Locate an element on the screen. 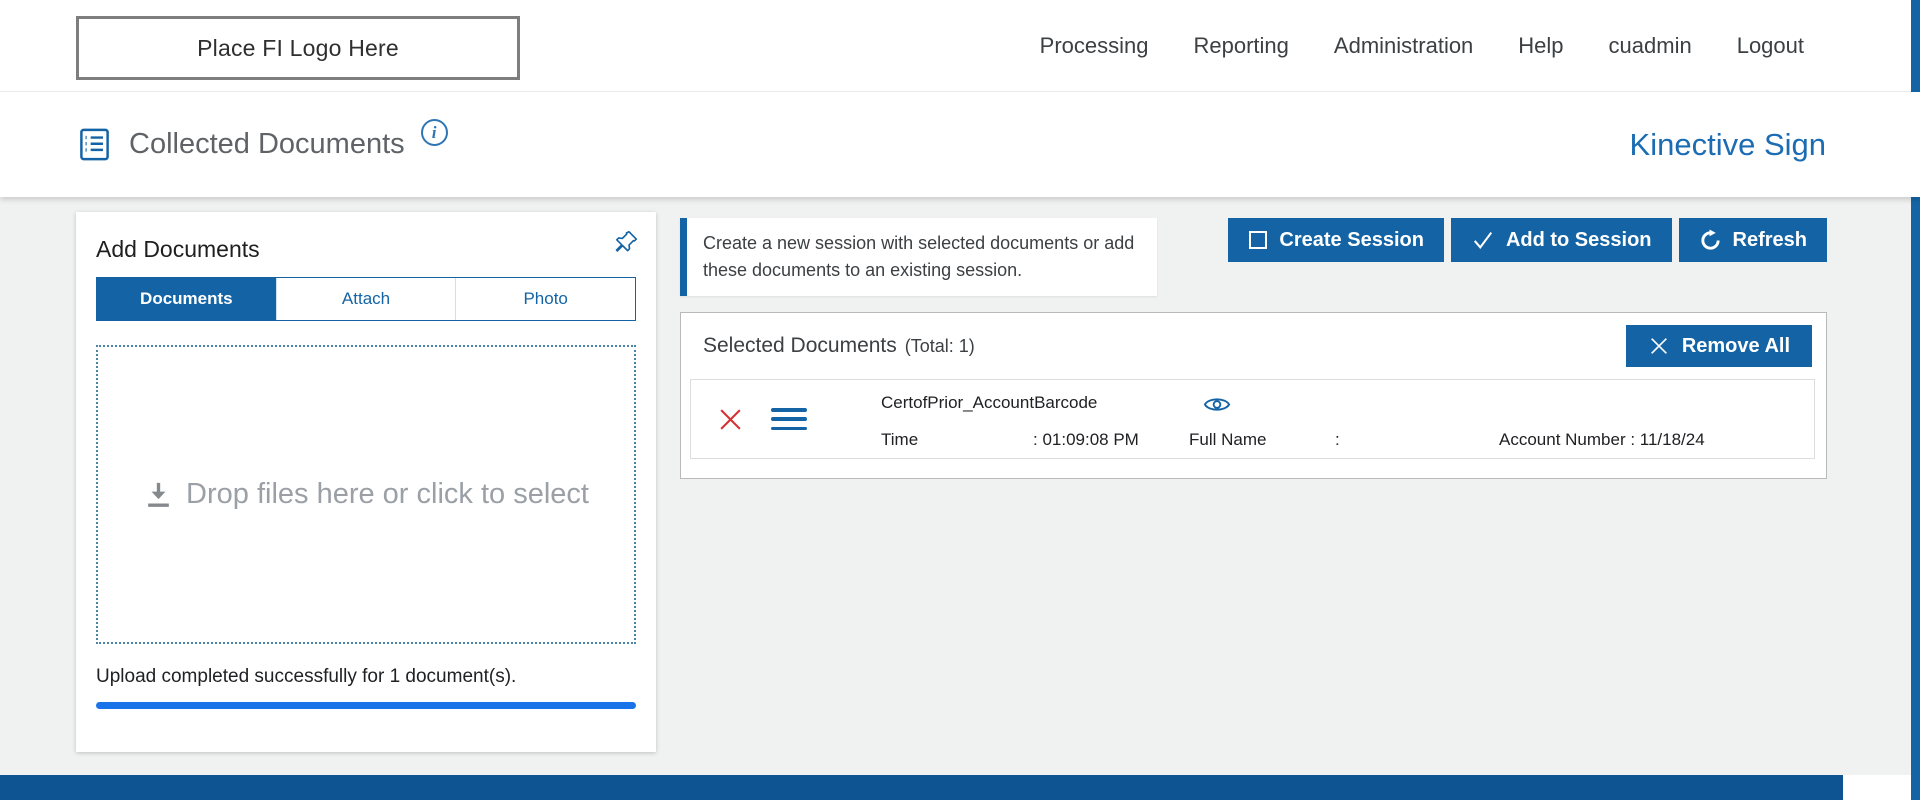 Image resolution: width=1920 pixels, height=800 pixels. session-actions: Create Session Add to Session Refresh is located at coordinates (1527, 240).